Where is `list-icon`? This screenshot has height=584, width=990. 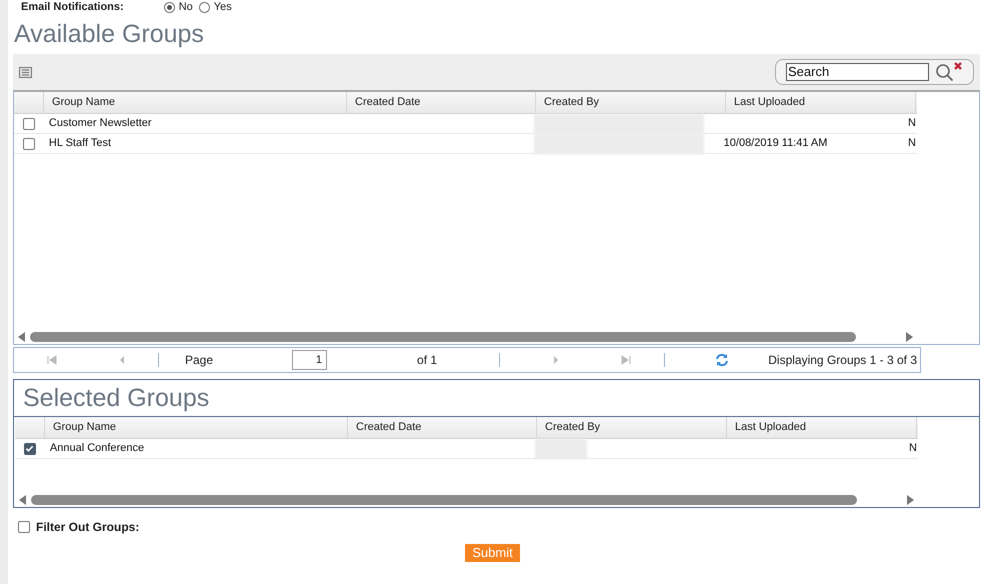
list-icon is located at coordinates (25, 72).